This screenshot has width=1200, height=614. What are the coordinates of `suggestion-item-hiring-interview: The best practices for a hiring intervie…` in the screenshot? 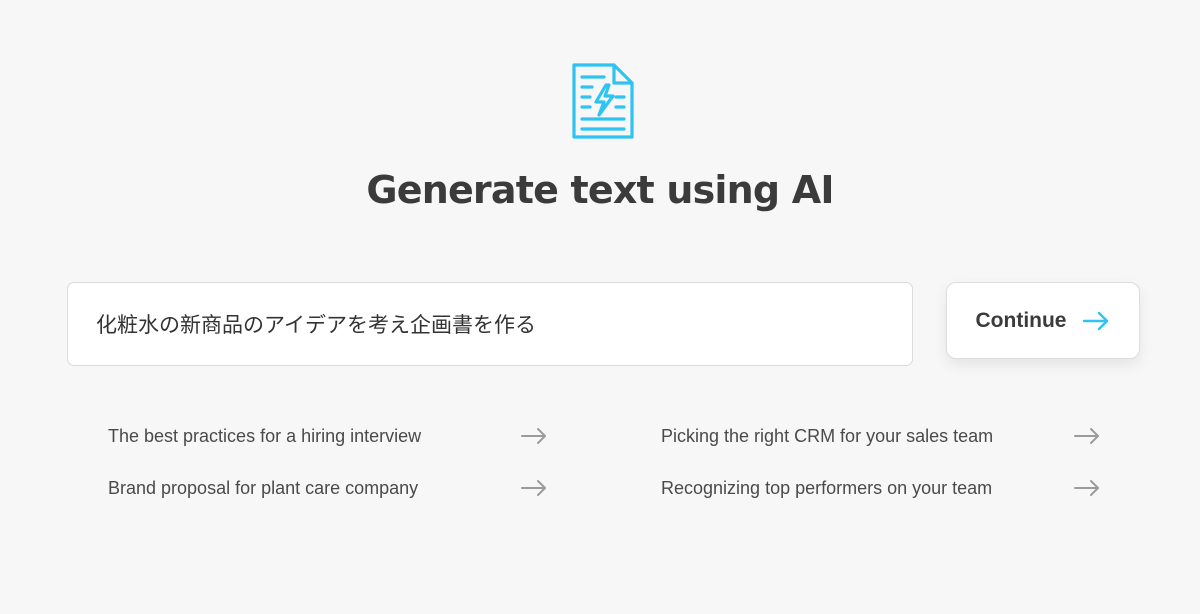 It's located at (328, 436).